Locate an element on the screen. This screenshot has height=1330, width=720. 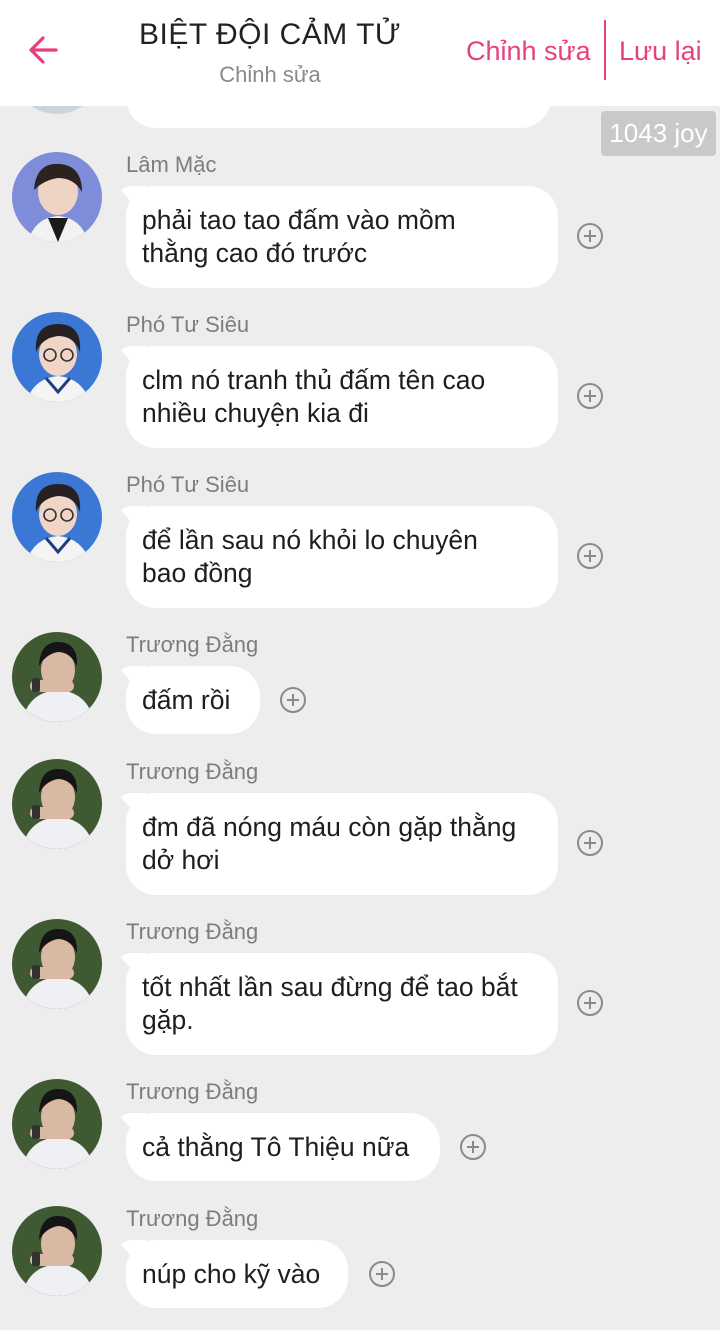
message-text-line: tốt nhất lần sau đừng để tao bắt is located at coordinates (330, 987).